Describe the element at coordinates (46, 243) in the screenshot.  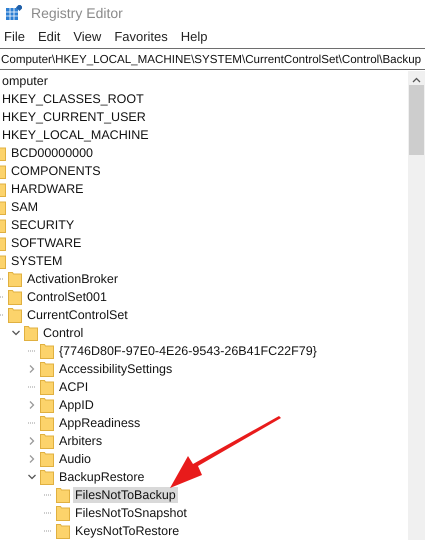
I see `tree-item: SOFTWARE` at that location.